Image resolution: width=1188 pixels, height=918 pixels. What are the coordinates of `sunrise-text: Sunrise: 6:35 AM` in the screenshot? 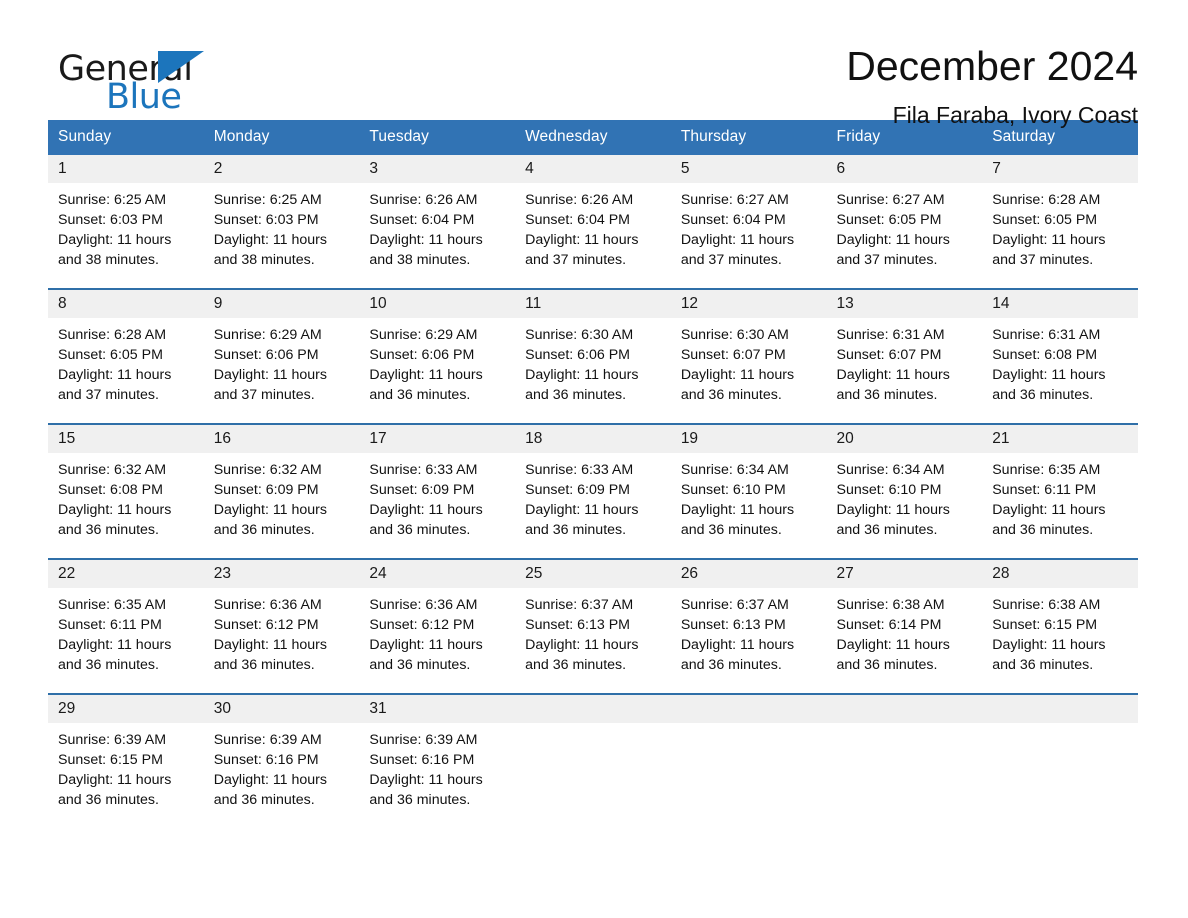 It's located at (1046, 470).